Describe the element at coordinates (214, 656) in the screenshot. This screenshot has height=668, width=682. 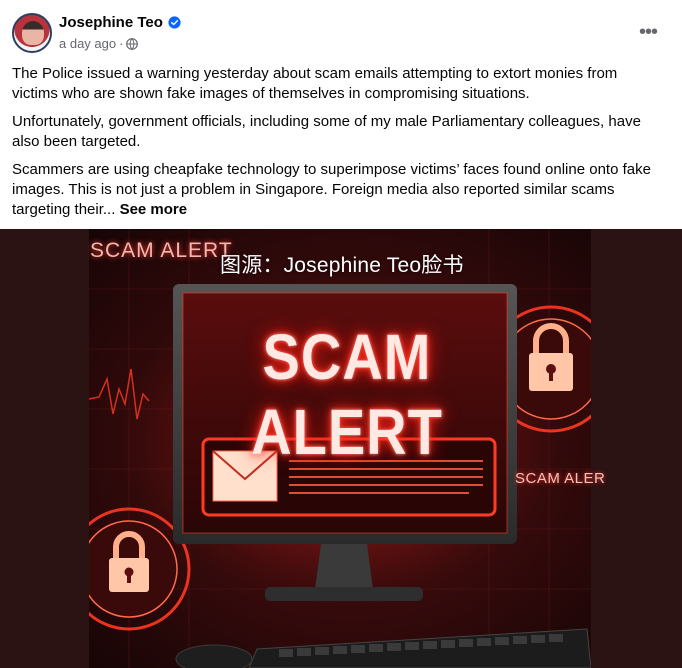
I see `mouse-icon` at that location.